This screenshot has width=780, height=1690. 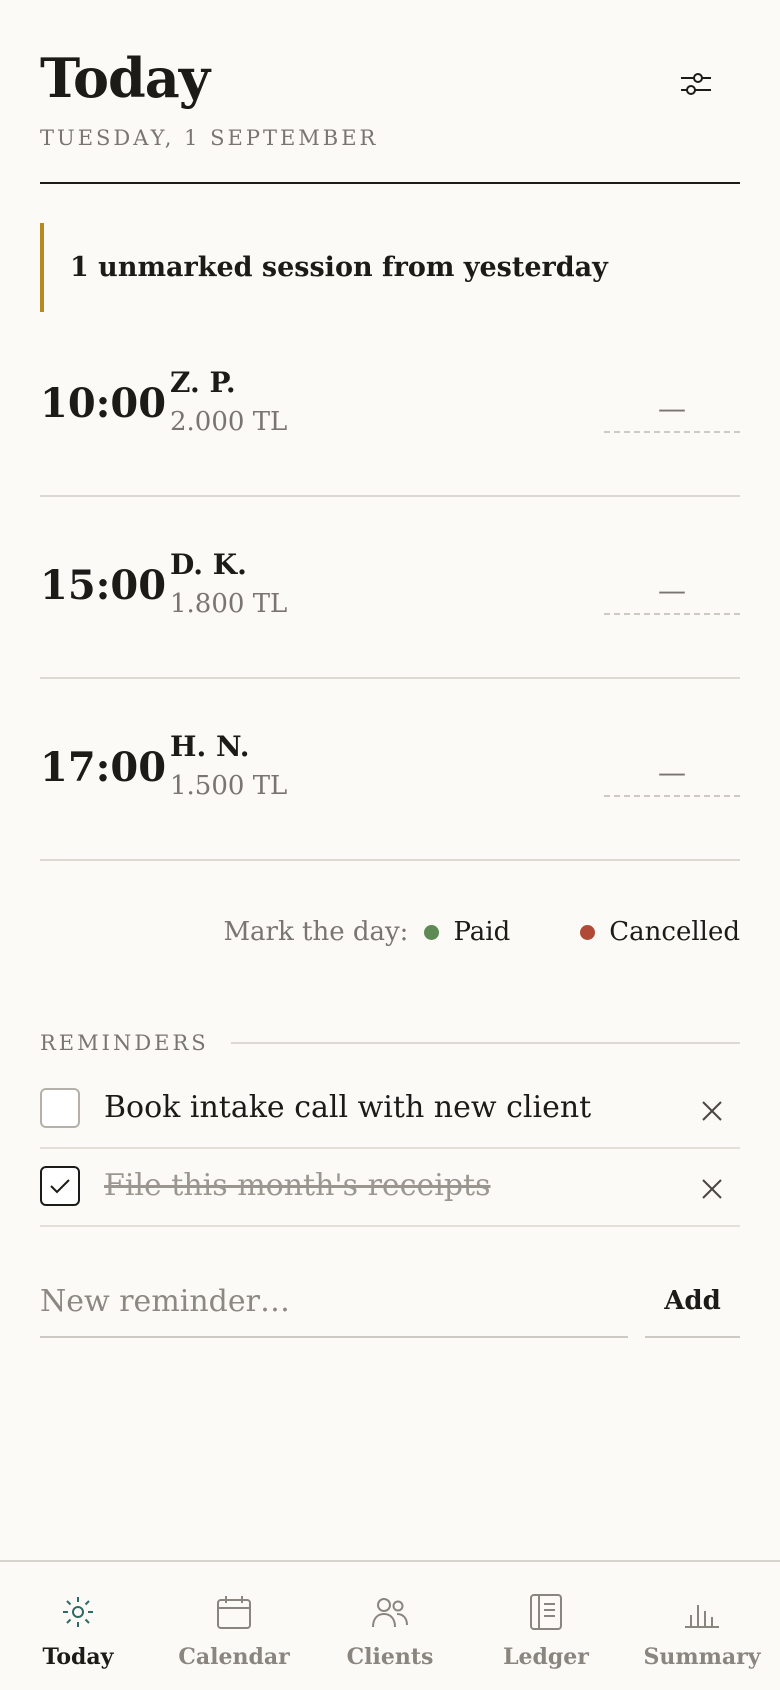 I want to click on session-client: D. K., so click(x=208, y=564).